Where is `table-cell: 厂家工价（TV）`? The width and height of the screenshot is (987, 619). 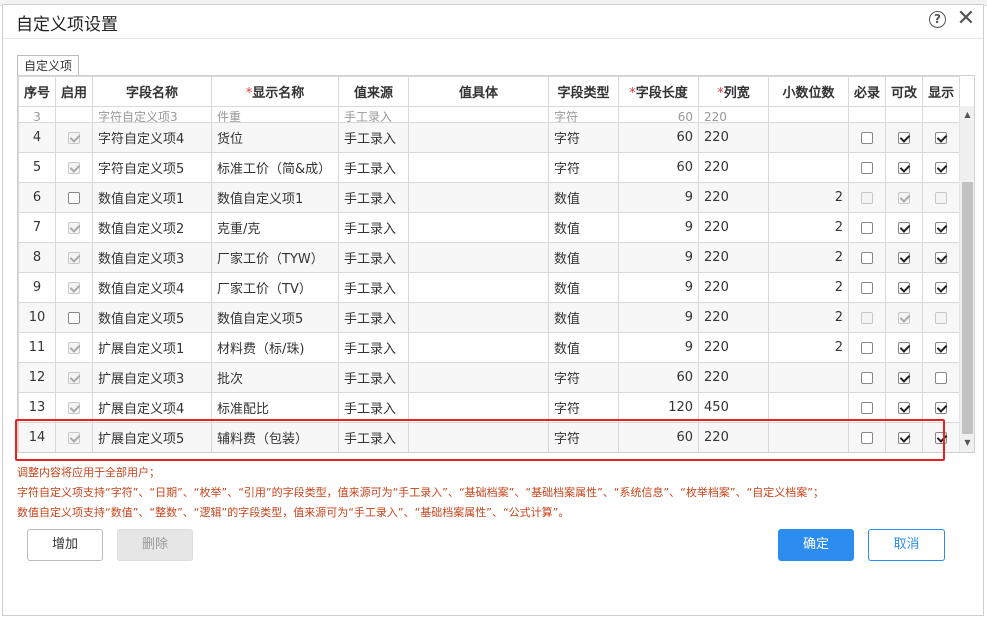
table-cell: 厂家工价（TV） is located at coordinates (275, 287).